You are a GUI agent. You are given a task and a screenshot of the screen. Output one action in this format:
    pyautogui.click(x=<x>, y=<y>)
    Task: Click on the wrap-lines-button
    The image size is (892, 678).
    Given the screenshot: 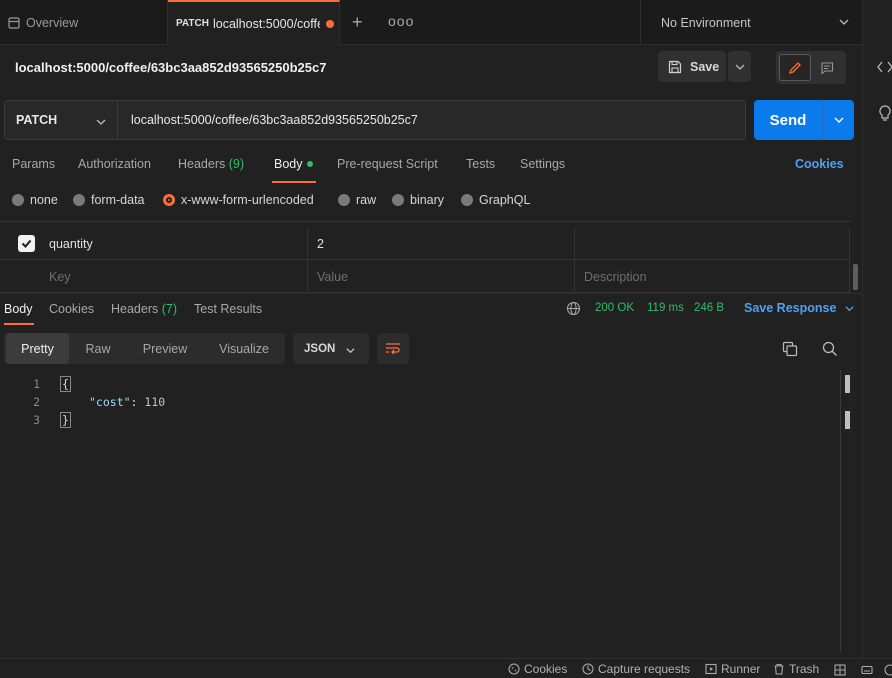 What is the action you would take?
    pyautogui.click(x=393, y=348)
    